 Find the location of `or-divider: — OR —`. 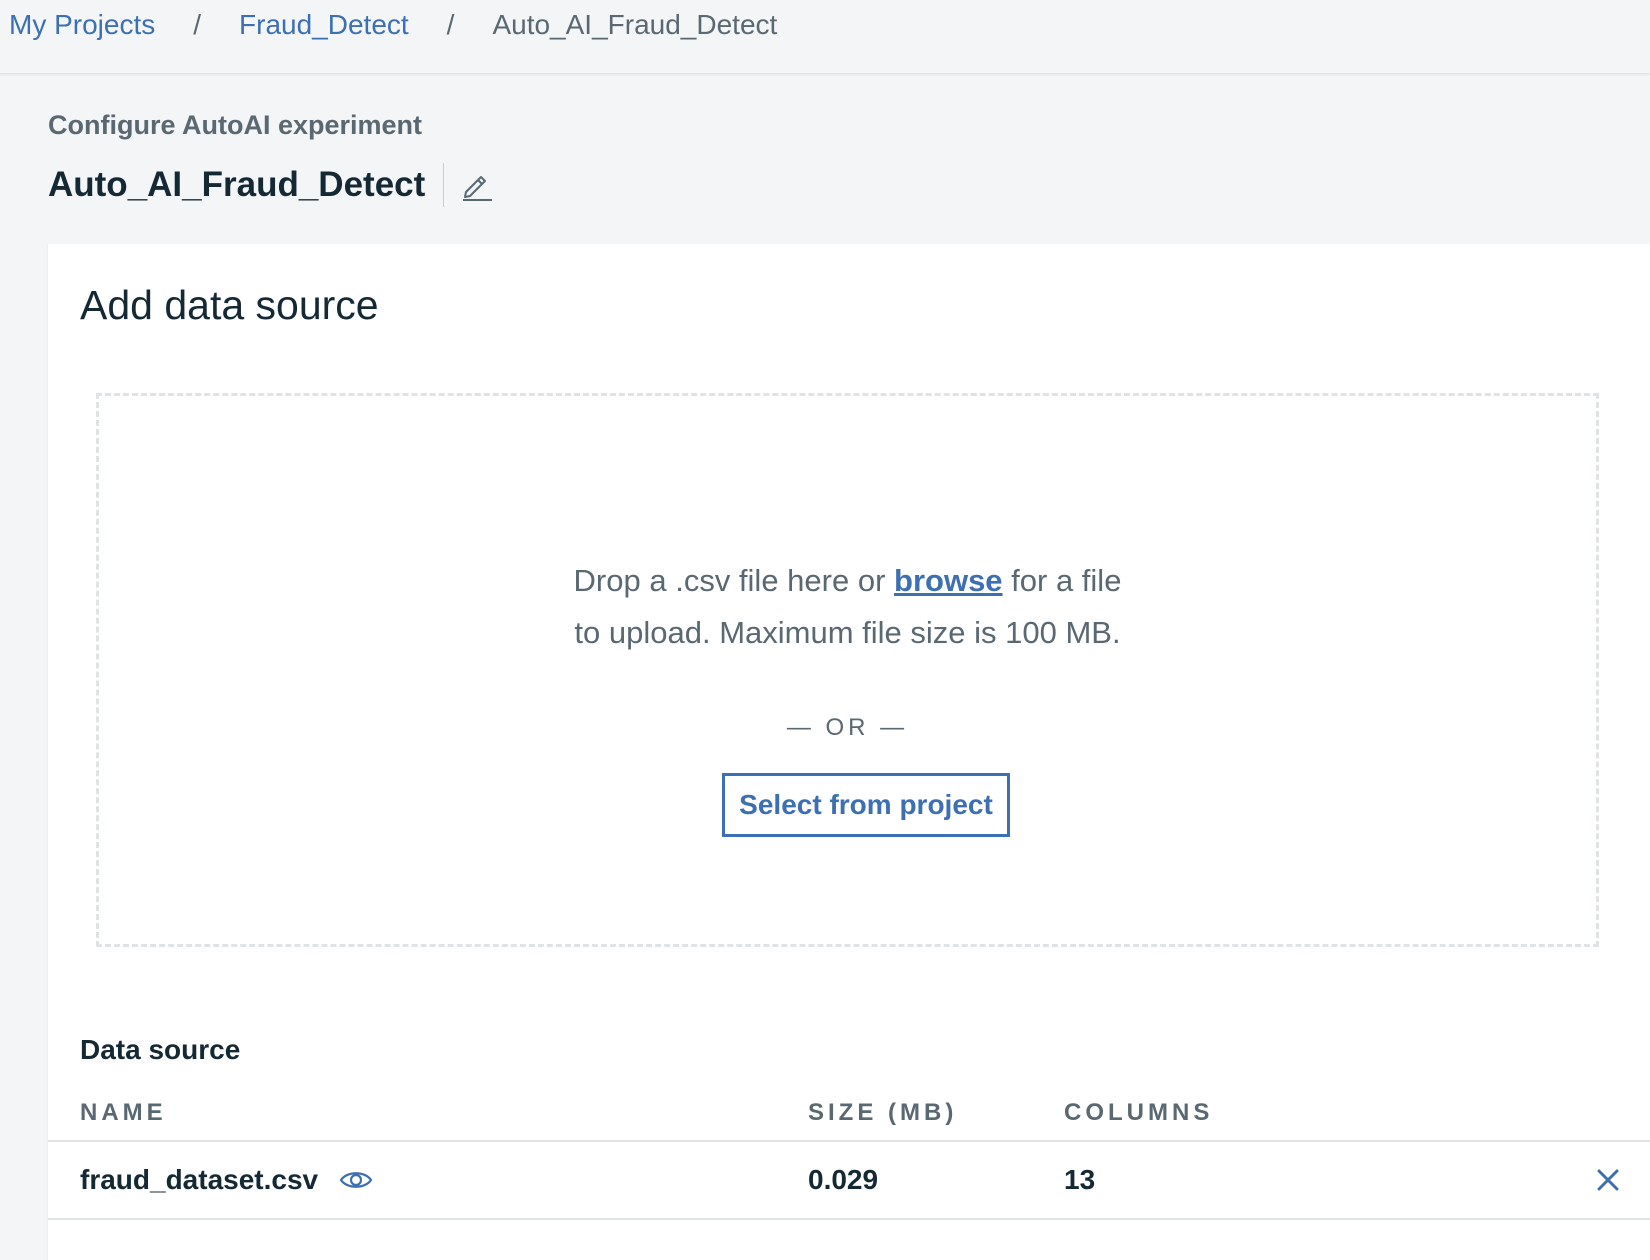

or-divider: — OR — is located at coordinates (847, 727).